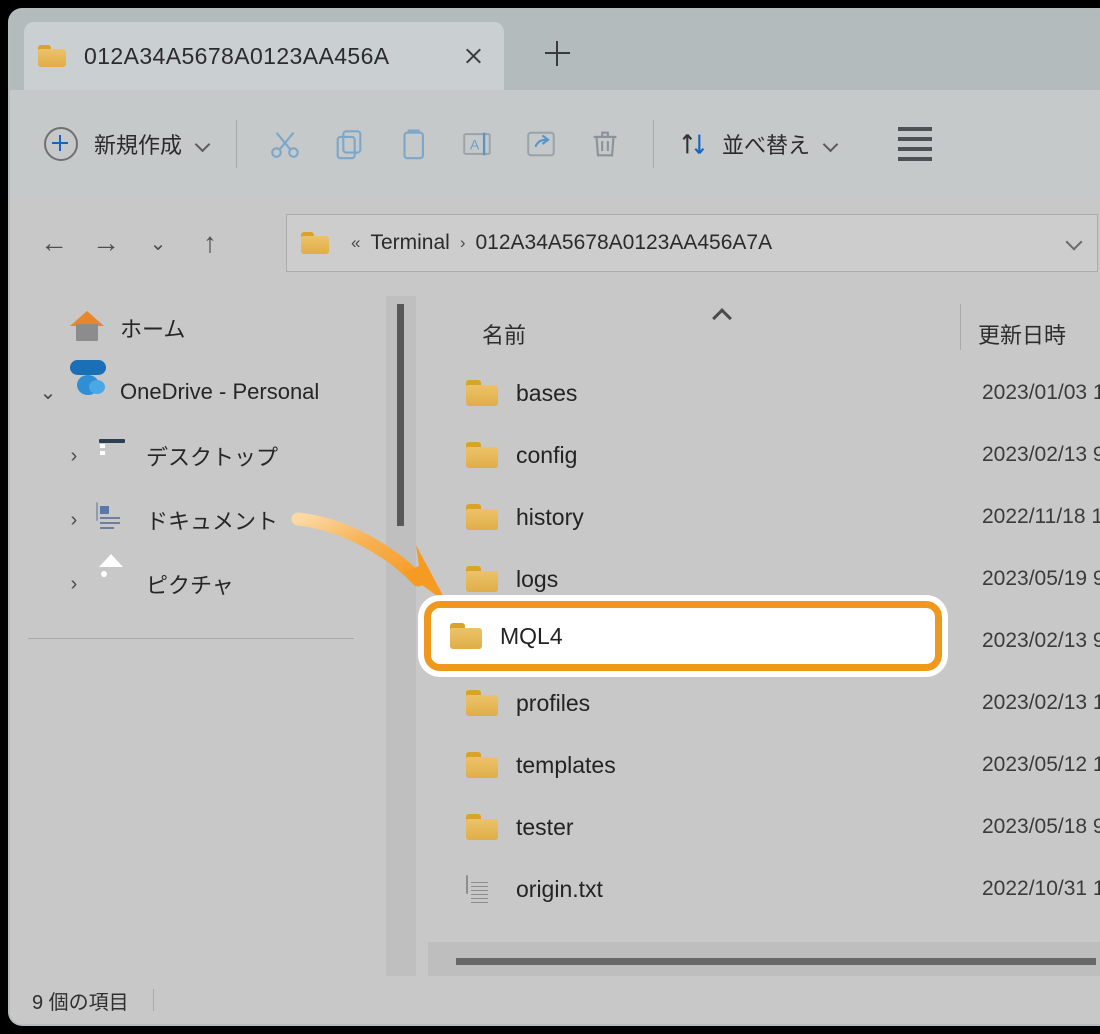 The width and height of the screenshot is (1100, 1034). I want to click on file-date: 2022/10/31 1, so click(1041, 888).